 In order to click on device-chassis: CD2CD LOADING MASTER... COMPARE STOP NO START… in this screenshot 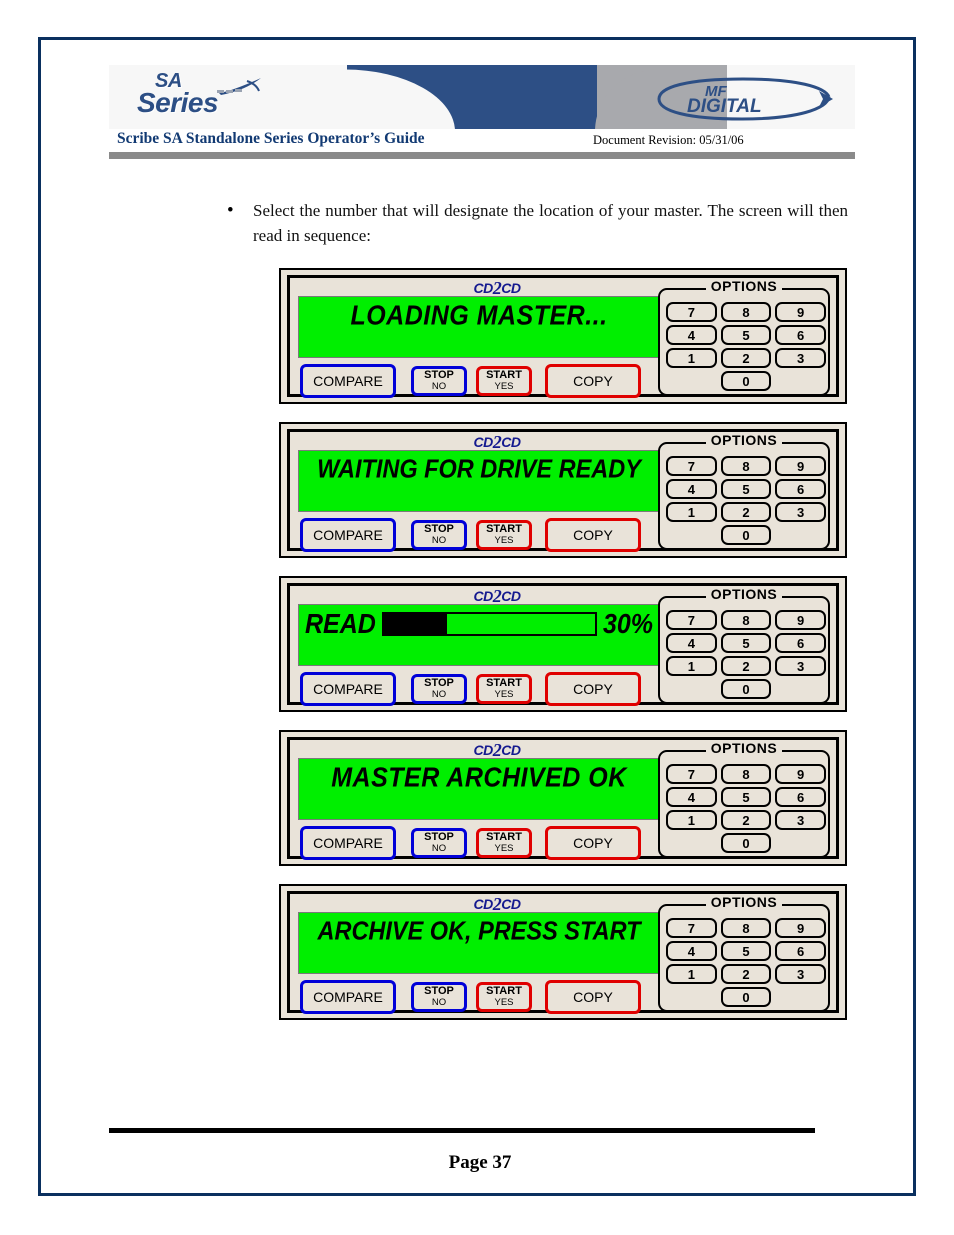, I will do `click(563, 336)`.